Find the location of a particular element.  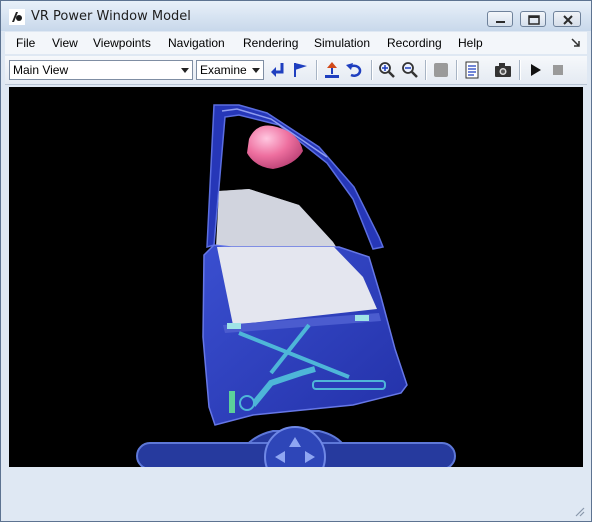

menu-recording: Recording is located at coordinates (414, 43).